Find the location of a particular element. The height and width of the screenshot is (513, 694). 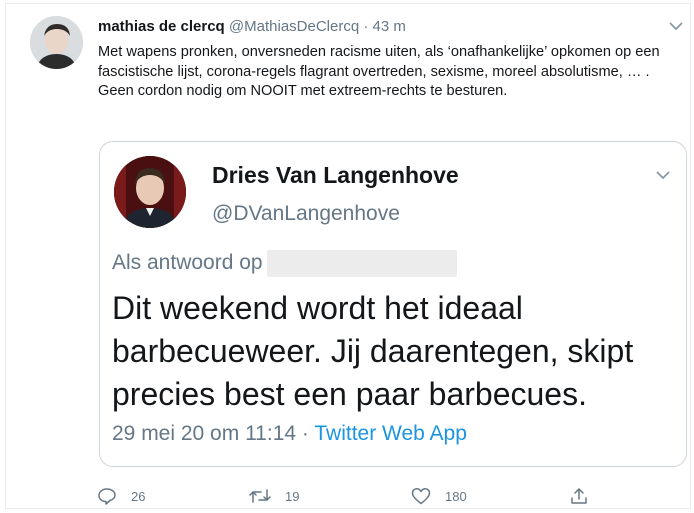

author-avatar is located at coordinates (56, 42).